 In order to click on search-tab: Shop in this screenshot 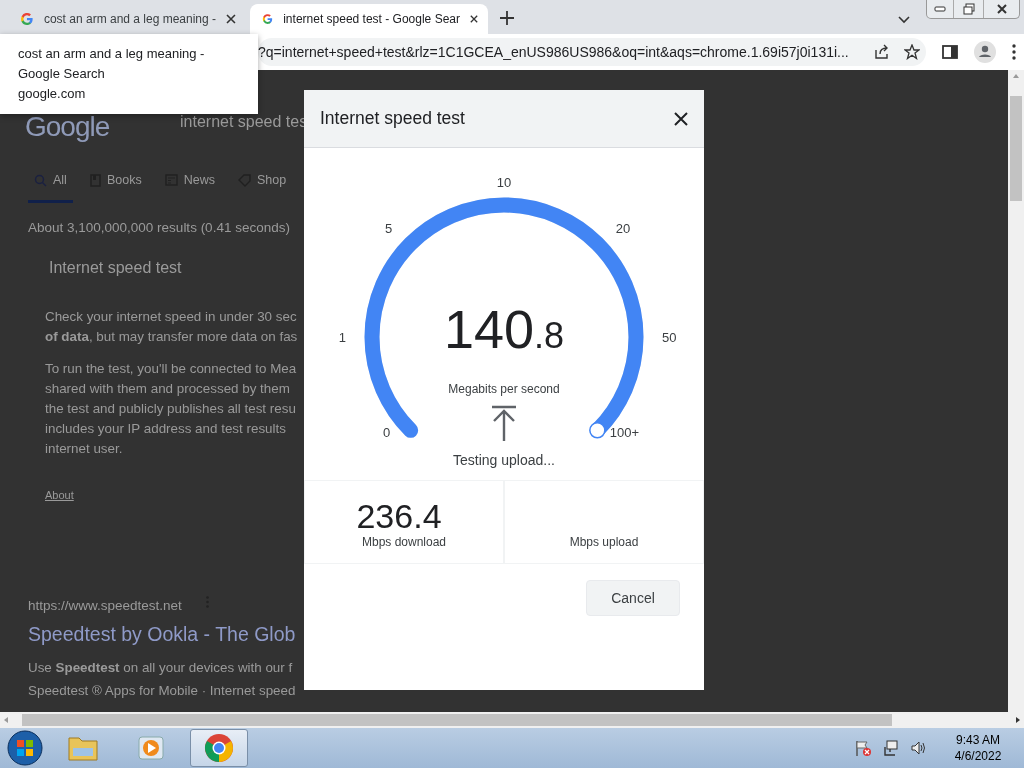, I will do `click(262, 186)`.